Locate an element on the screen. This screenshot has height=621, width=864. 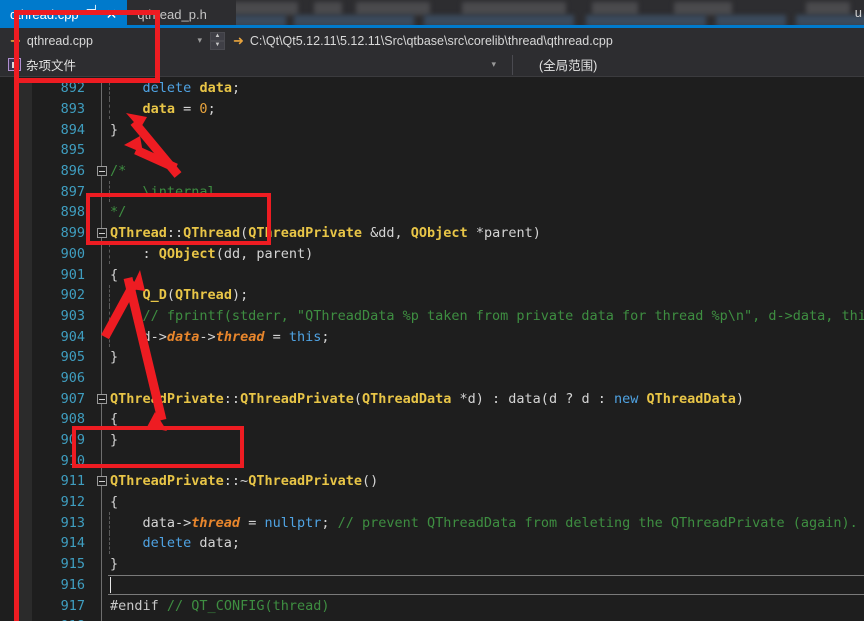
code-line-text: Q_D(QThread); is located at coordinates (487, 295).